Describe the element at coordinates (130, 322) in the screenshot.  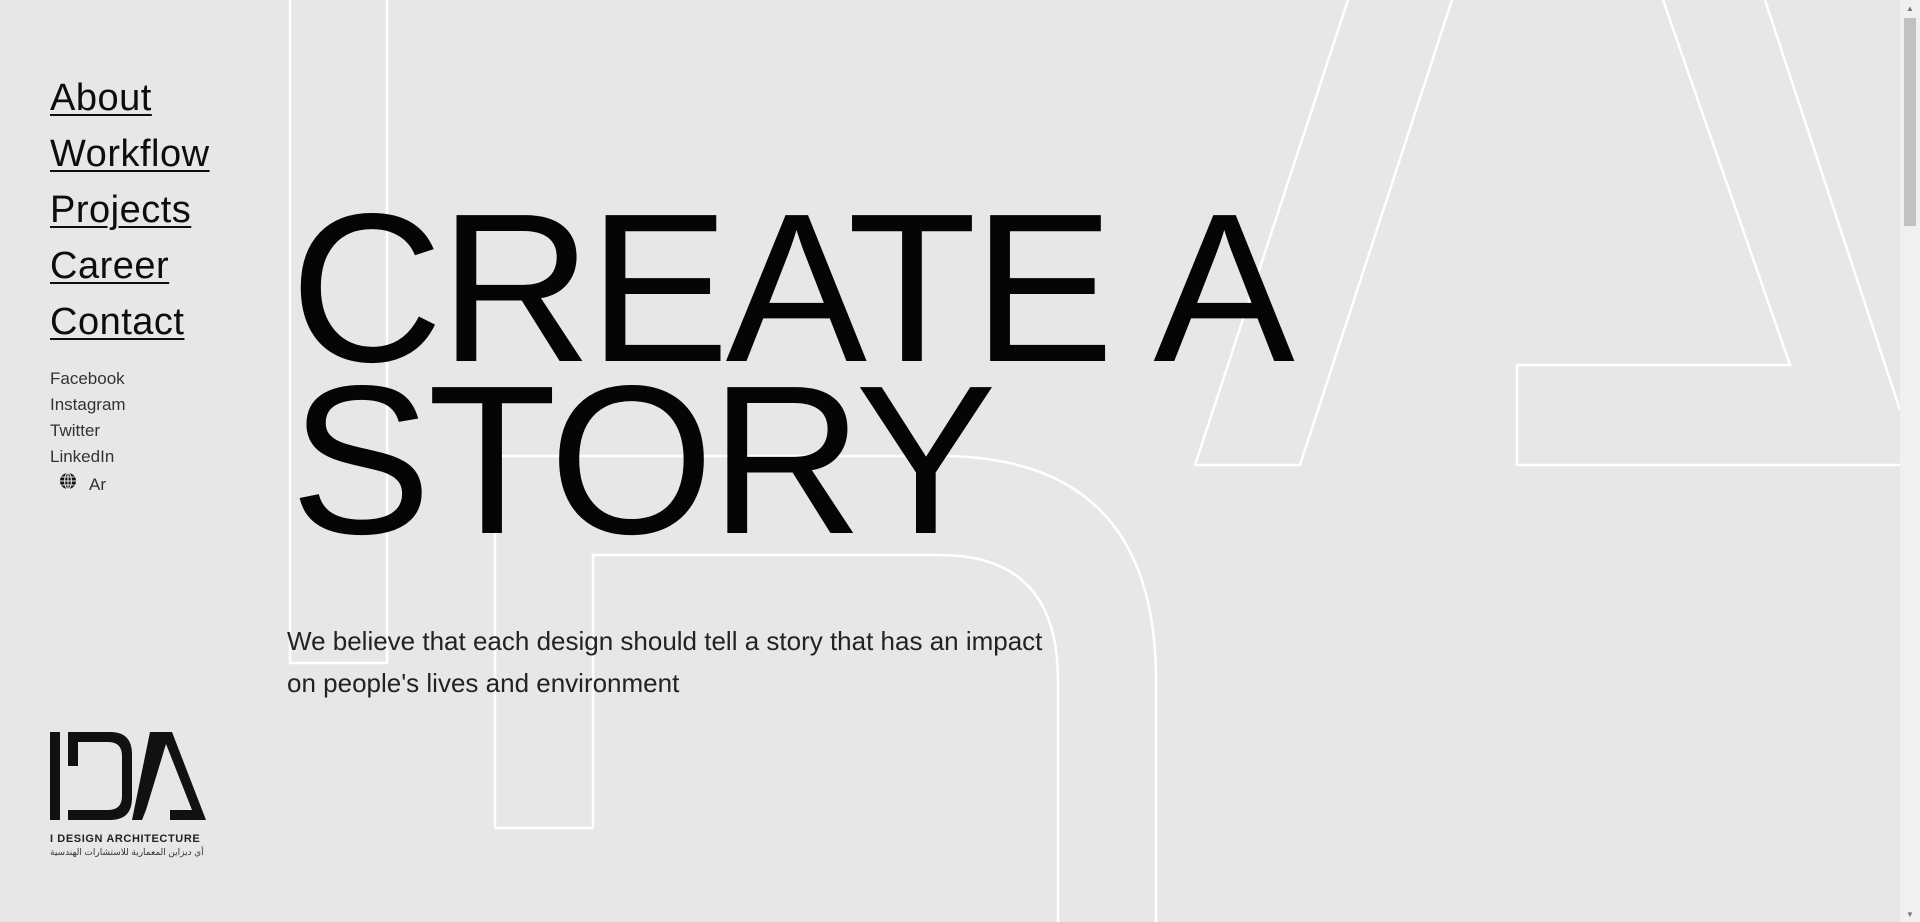
I see `nav-item-contact: Contact` at that location.